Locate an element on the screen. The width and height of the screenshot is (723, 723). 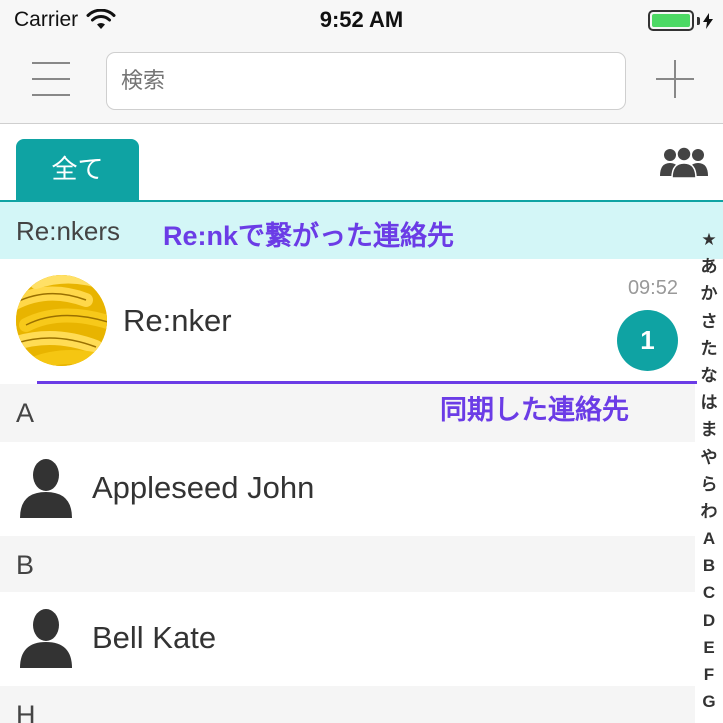
renkers-section-header: Re:nkers Re:nkで繋がった連絡先 is located at coordinates (361, 230).